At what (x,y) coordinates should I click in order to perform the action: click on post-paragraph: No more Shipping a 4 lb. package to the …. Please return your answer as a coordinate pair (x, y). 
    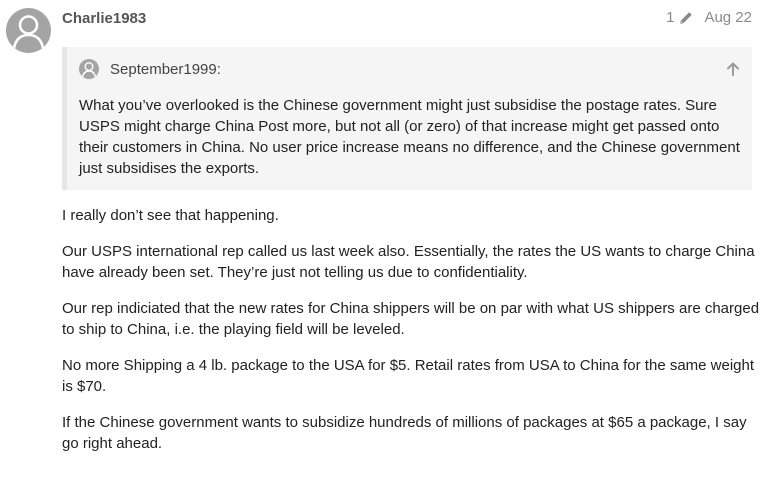
    Looking at the image, I should click on (408, 376).